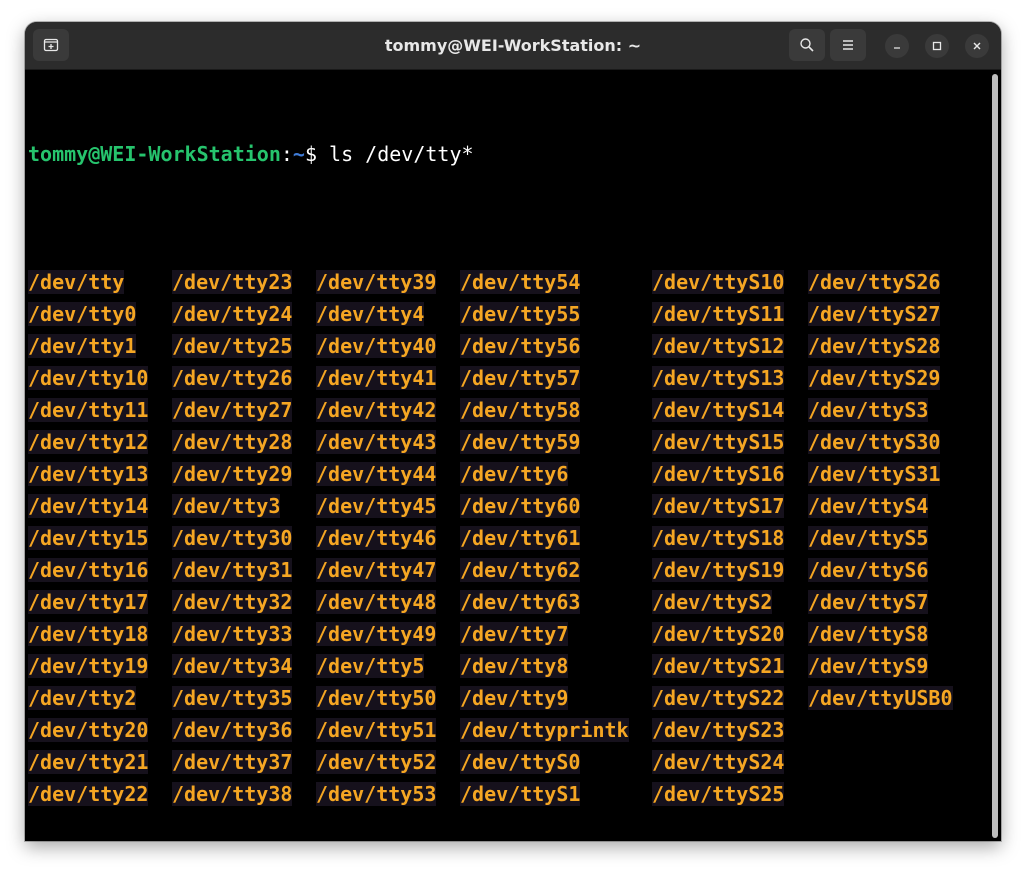 The width and height of the screenshot is (1026, 869). I want to click on hamburger-menu-icon, so click(848, 45).